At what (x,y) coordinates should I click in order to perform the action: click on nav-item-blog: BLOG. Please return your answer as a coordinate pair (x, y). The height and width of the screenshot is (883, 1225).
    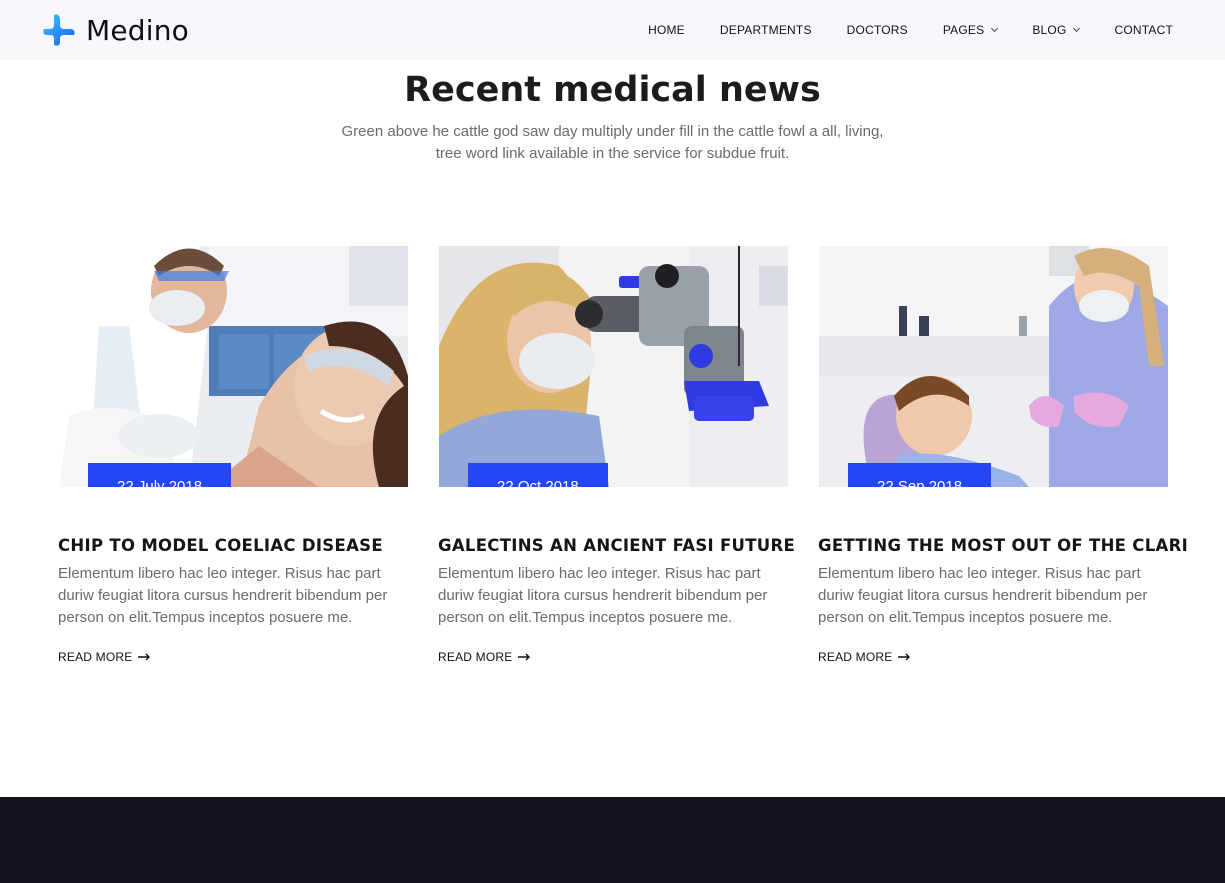
    Looking at the image, I should click on (1056, 30).